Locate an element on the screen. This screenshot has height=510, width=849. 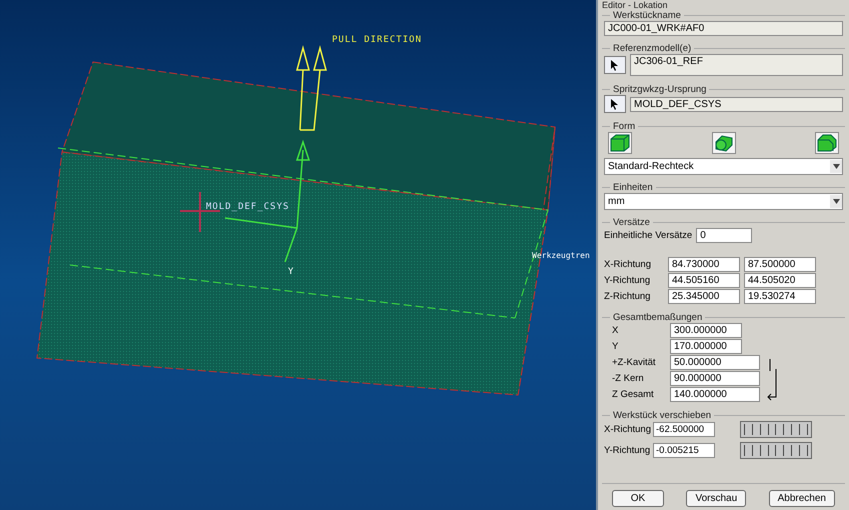
units-dropdown: mm is located at coordinates (723, 201).